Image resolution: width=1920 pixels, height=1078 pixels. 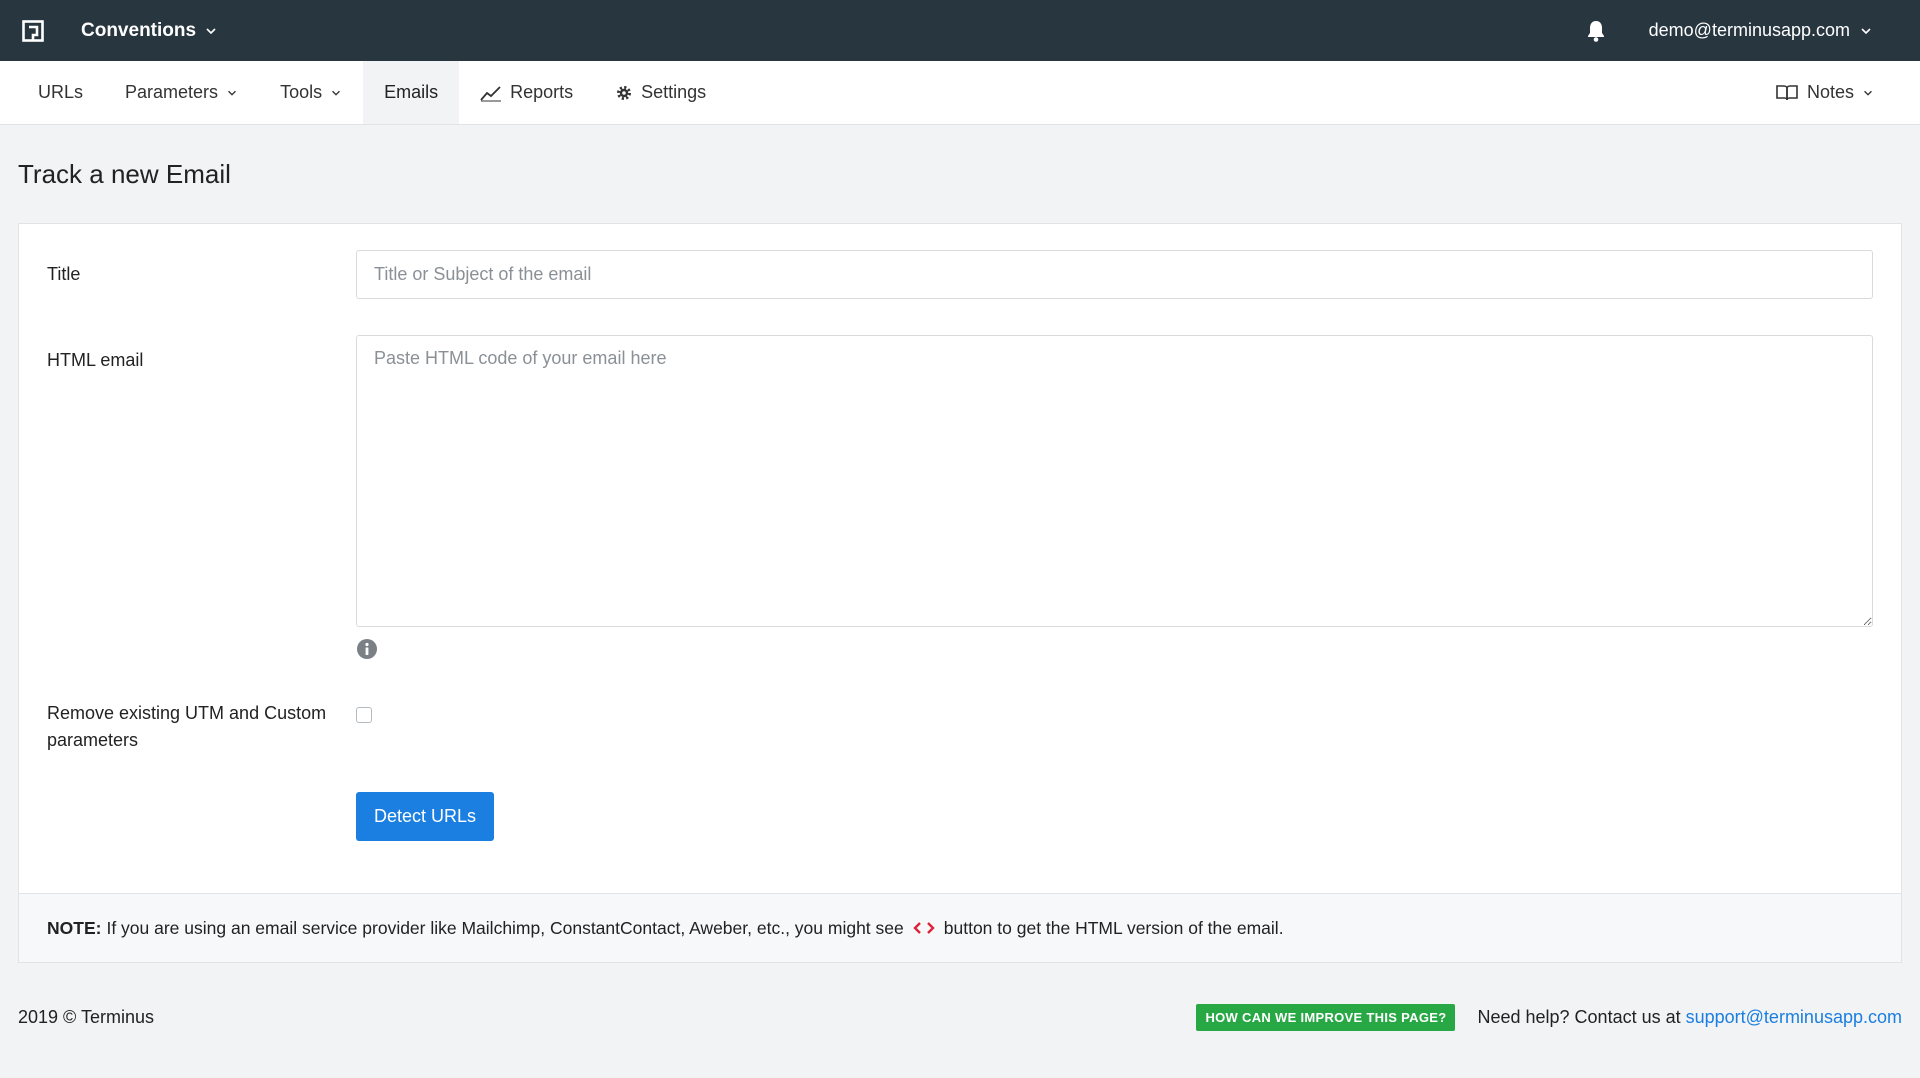 I want to click on title-row: Title, so click(x=960, y=274).